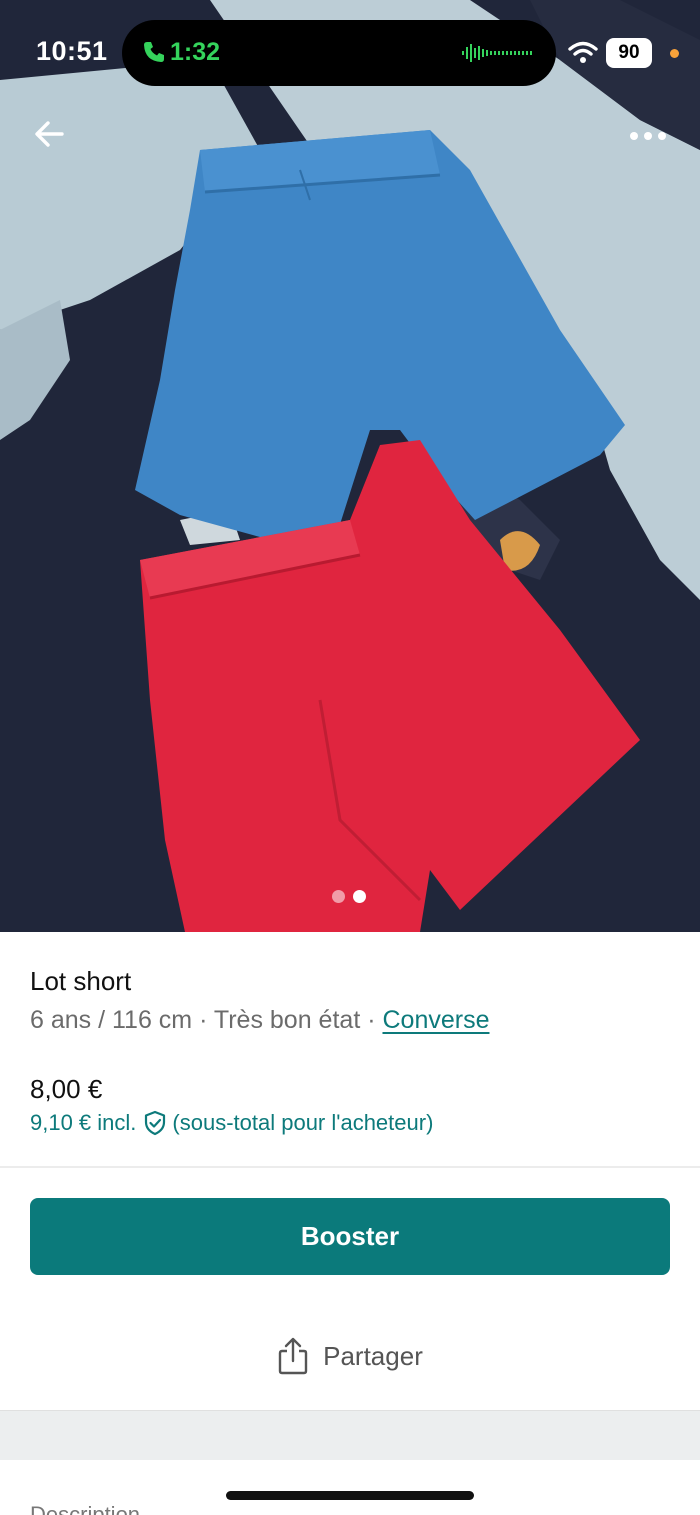 The image size is (700, 1515). I want to click on share-label: Partager, so click(373, 1355).